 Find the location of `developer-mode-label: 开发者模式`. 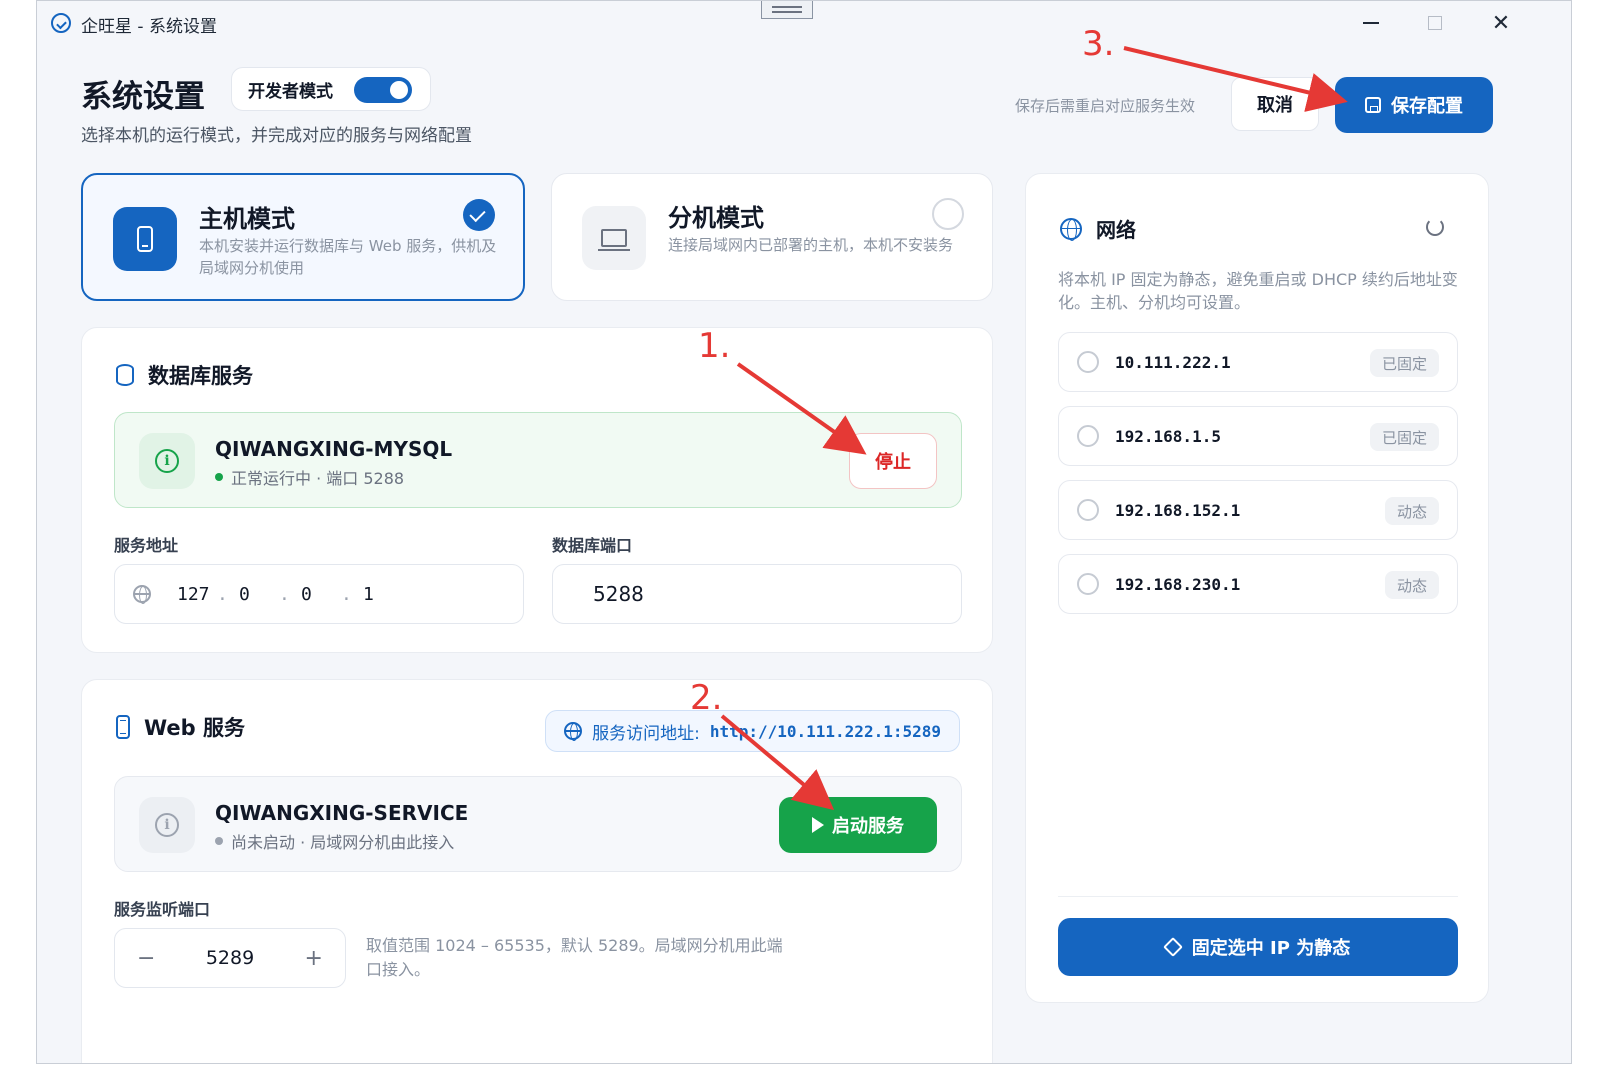

developer-mode-label: 开发者模式 is located at coordinates (290, 91).